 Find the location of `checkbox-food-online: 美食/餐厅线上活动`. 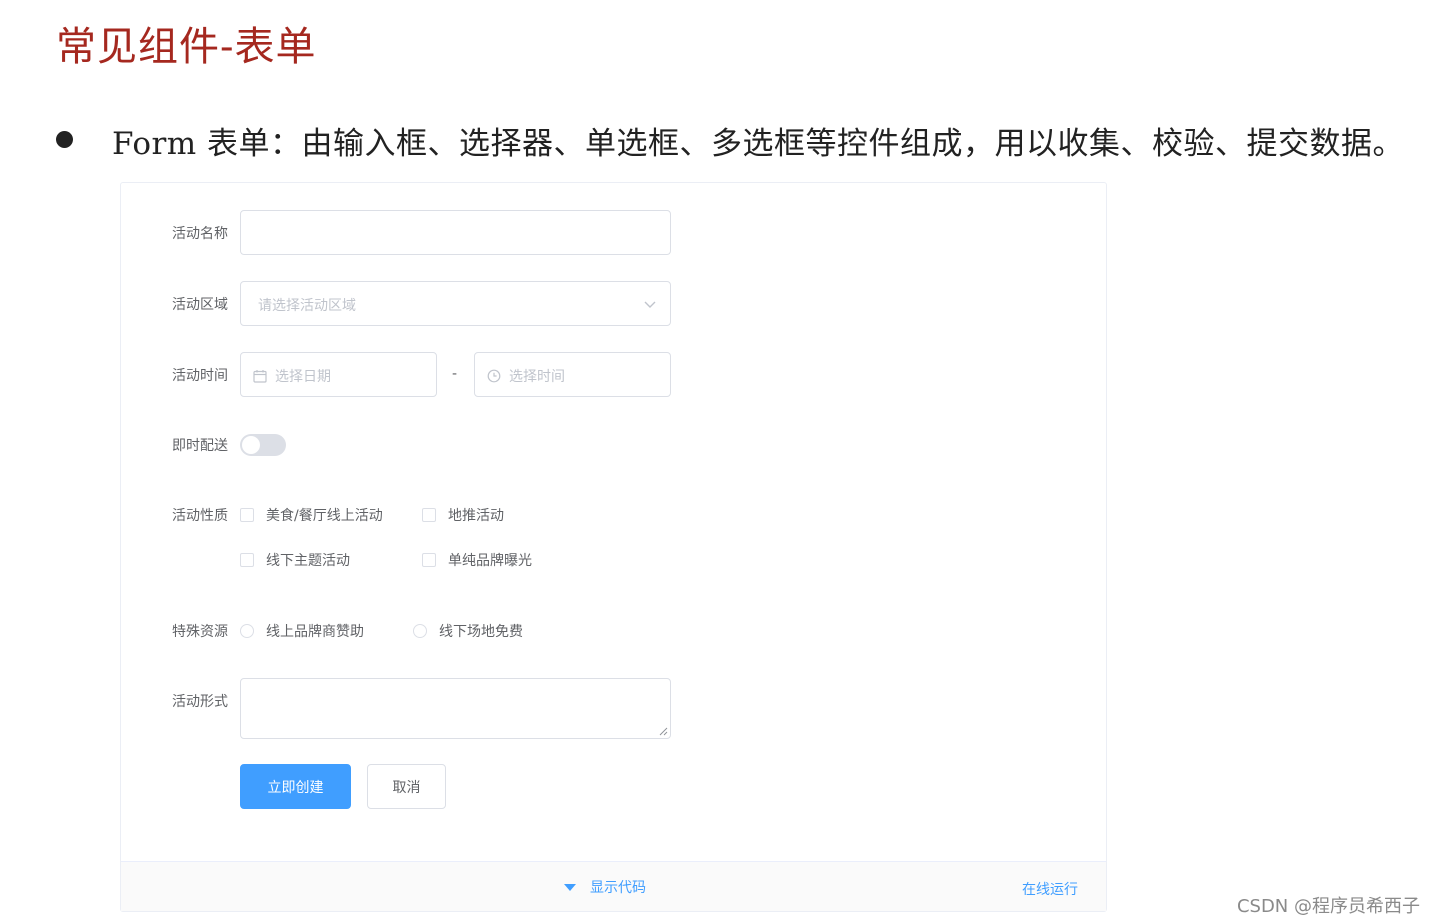

checkbox-food-online: 美食/餐厅线上活动 is located at coordinates (311, 515).